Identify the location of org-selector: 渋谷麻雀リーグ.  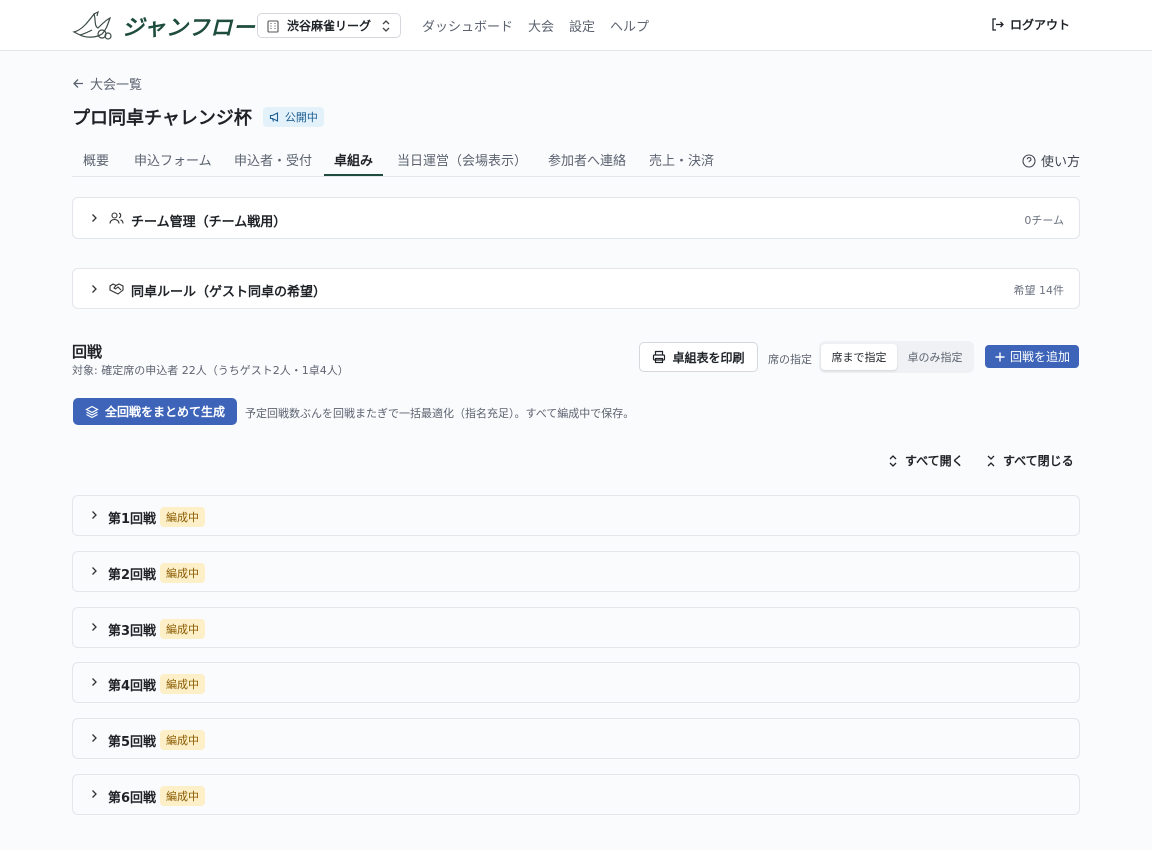
(329, 25).